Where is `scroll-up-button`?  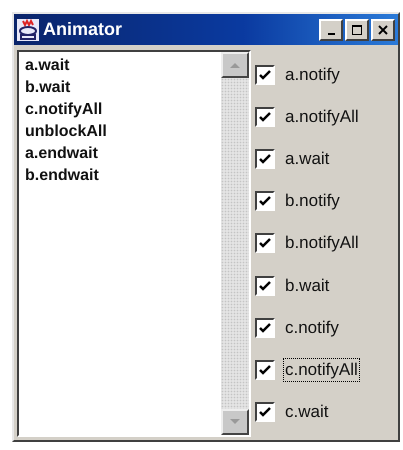
scroll-up-button is located at coordinates (235, 65).